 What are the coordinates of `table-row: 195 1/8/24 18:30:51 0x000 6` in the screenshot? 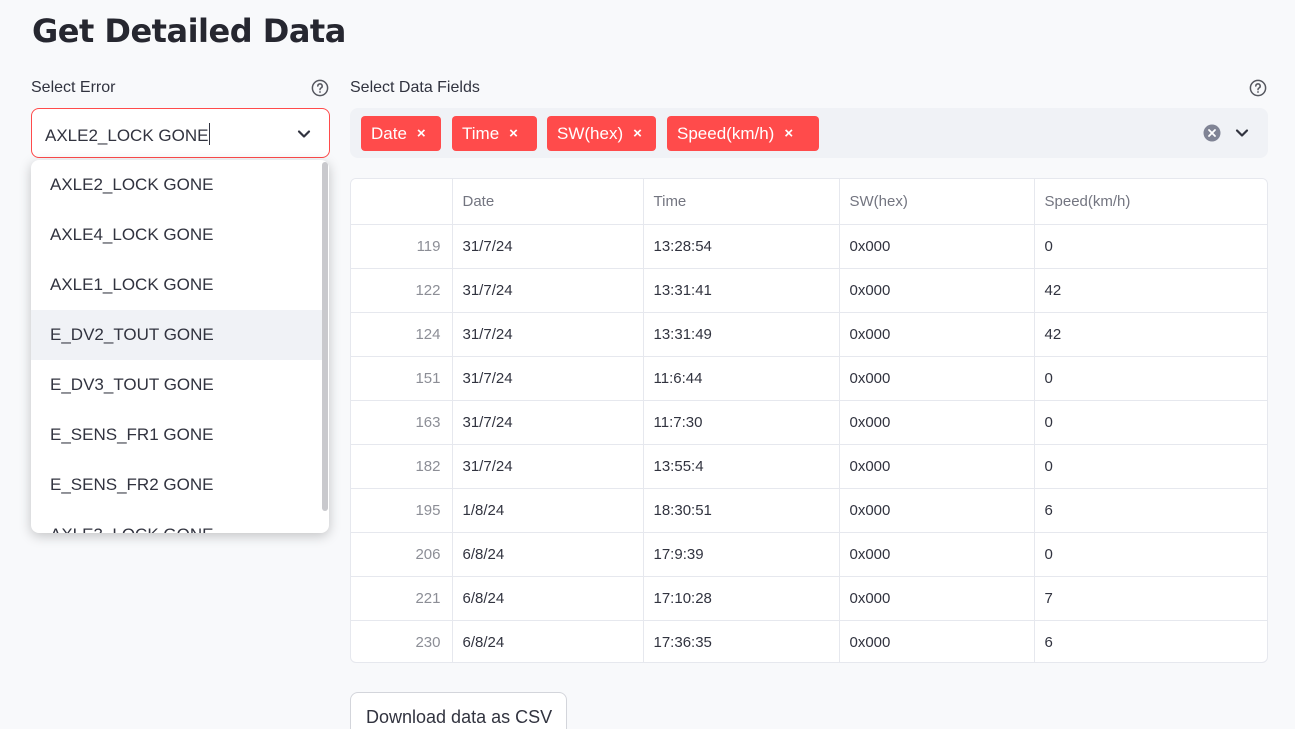 It's located at (809, 510).